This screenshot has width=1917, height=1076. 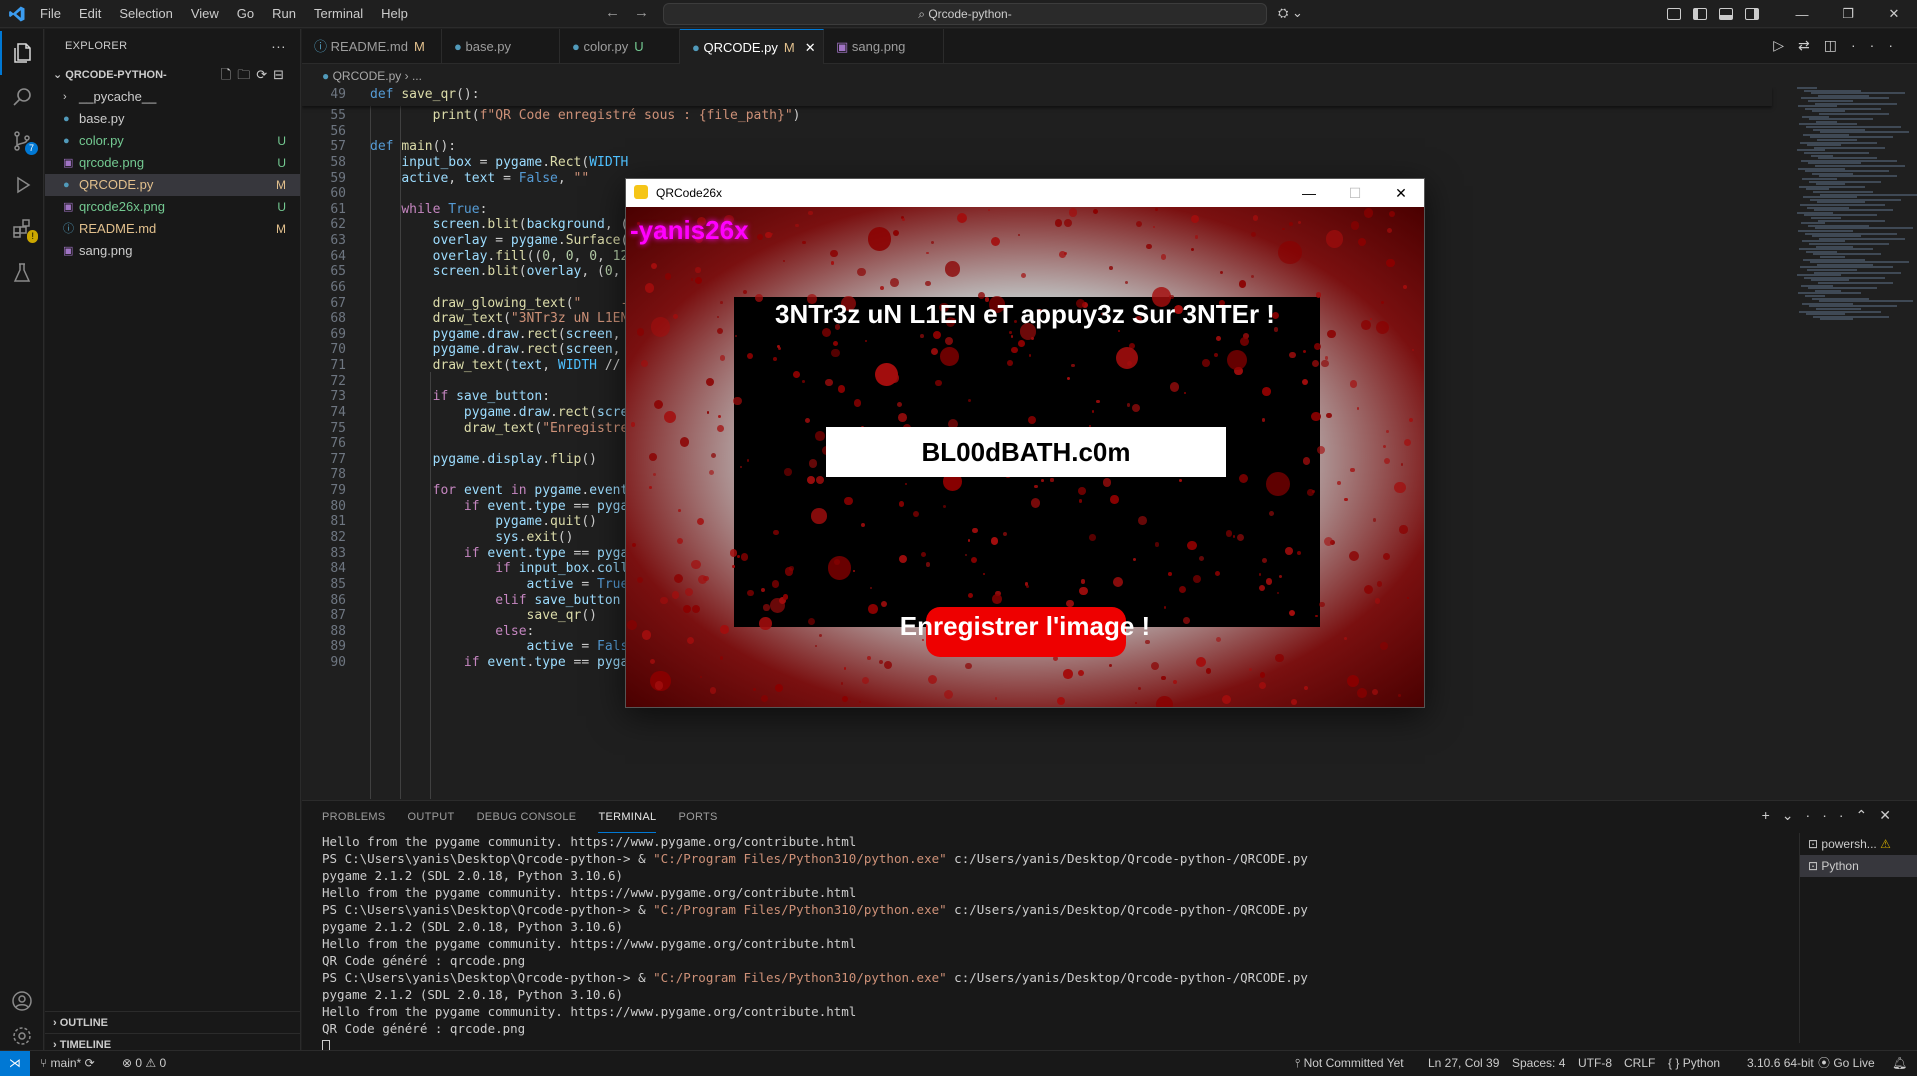 I want to click on menu-selection: Selection, so click(x=150, y=14).